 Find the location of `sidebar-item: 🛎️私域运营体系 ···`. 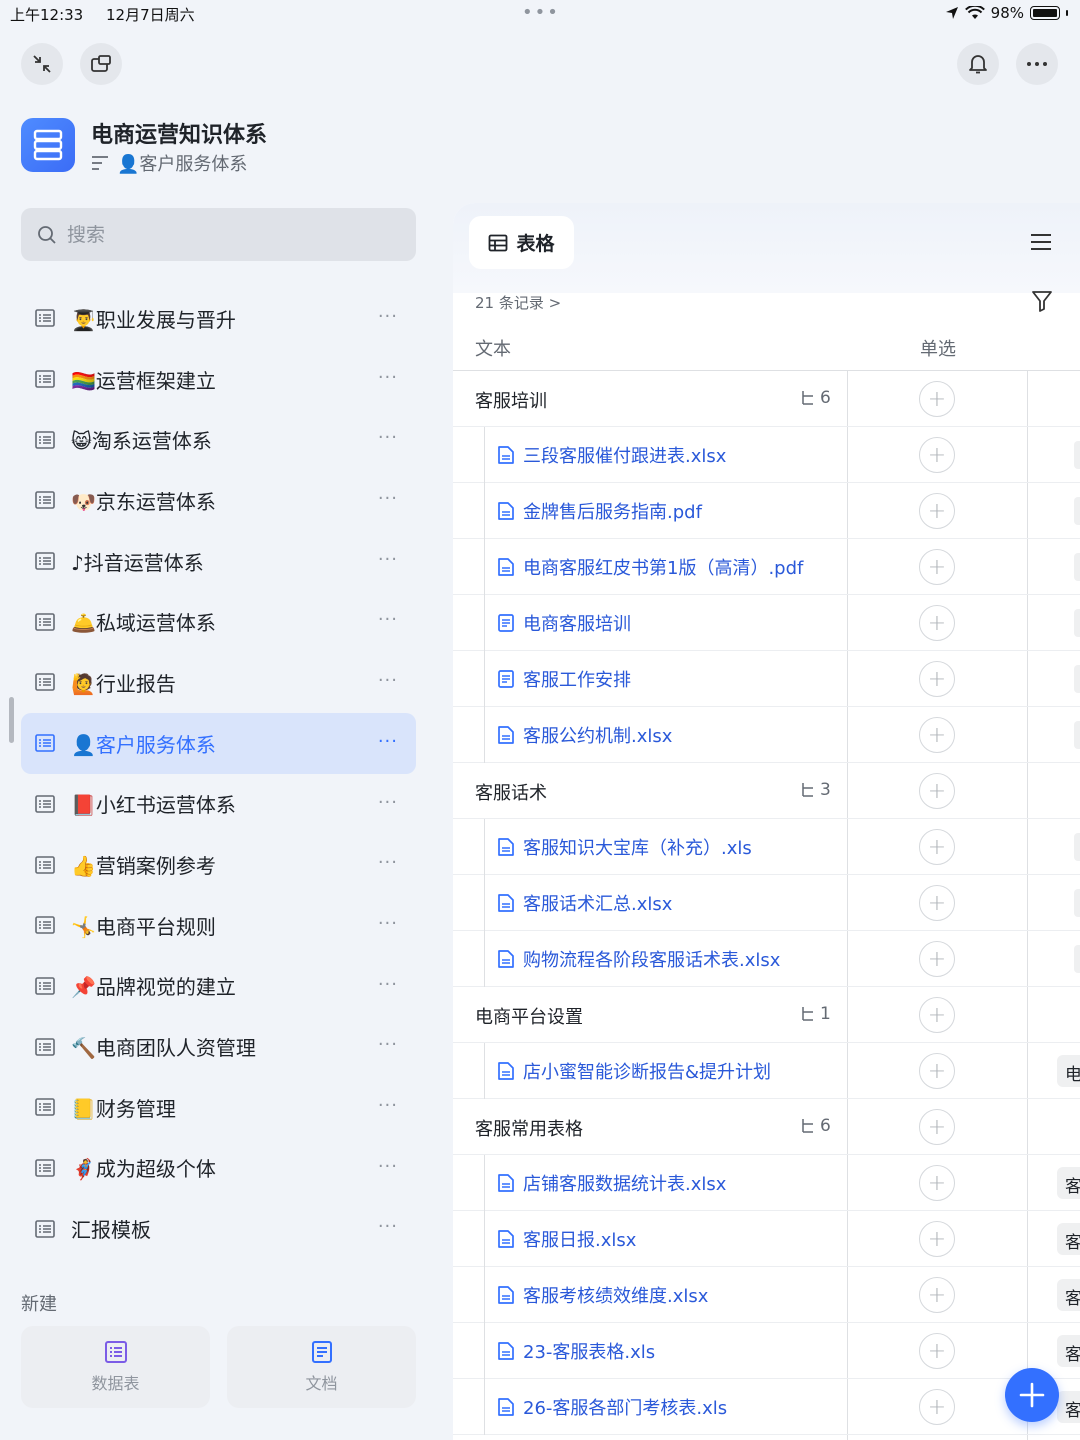

sidebar-item: 🛎️私域运营体系 ··· is located at coordinates (218, 621).